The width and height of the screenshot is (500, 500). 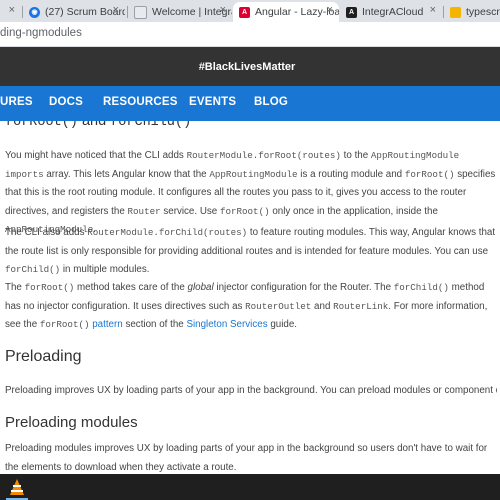 What do you see at coordinates (98, 125) in the screenshot?
I see `section-heading-partial: forRoot() and forChild()` at bounding box center [98, 125].